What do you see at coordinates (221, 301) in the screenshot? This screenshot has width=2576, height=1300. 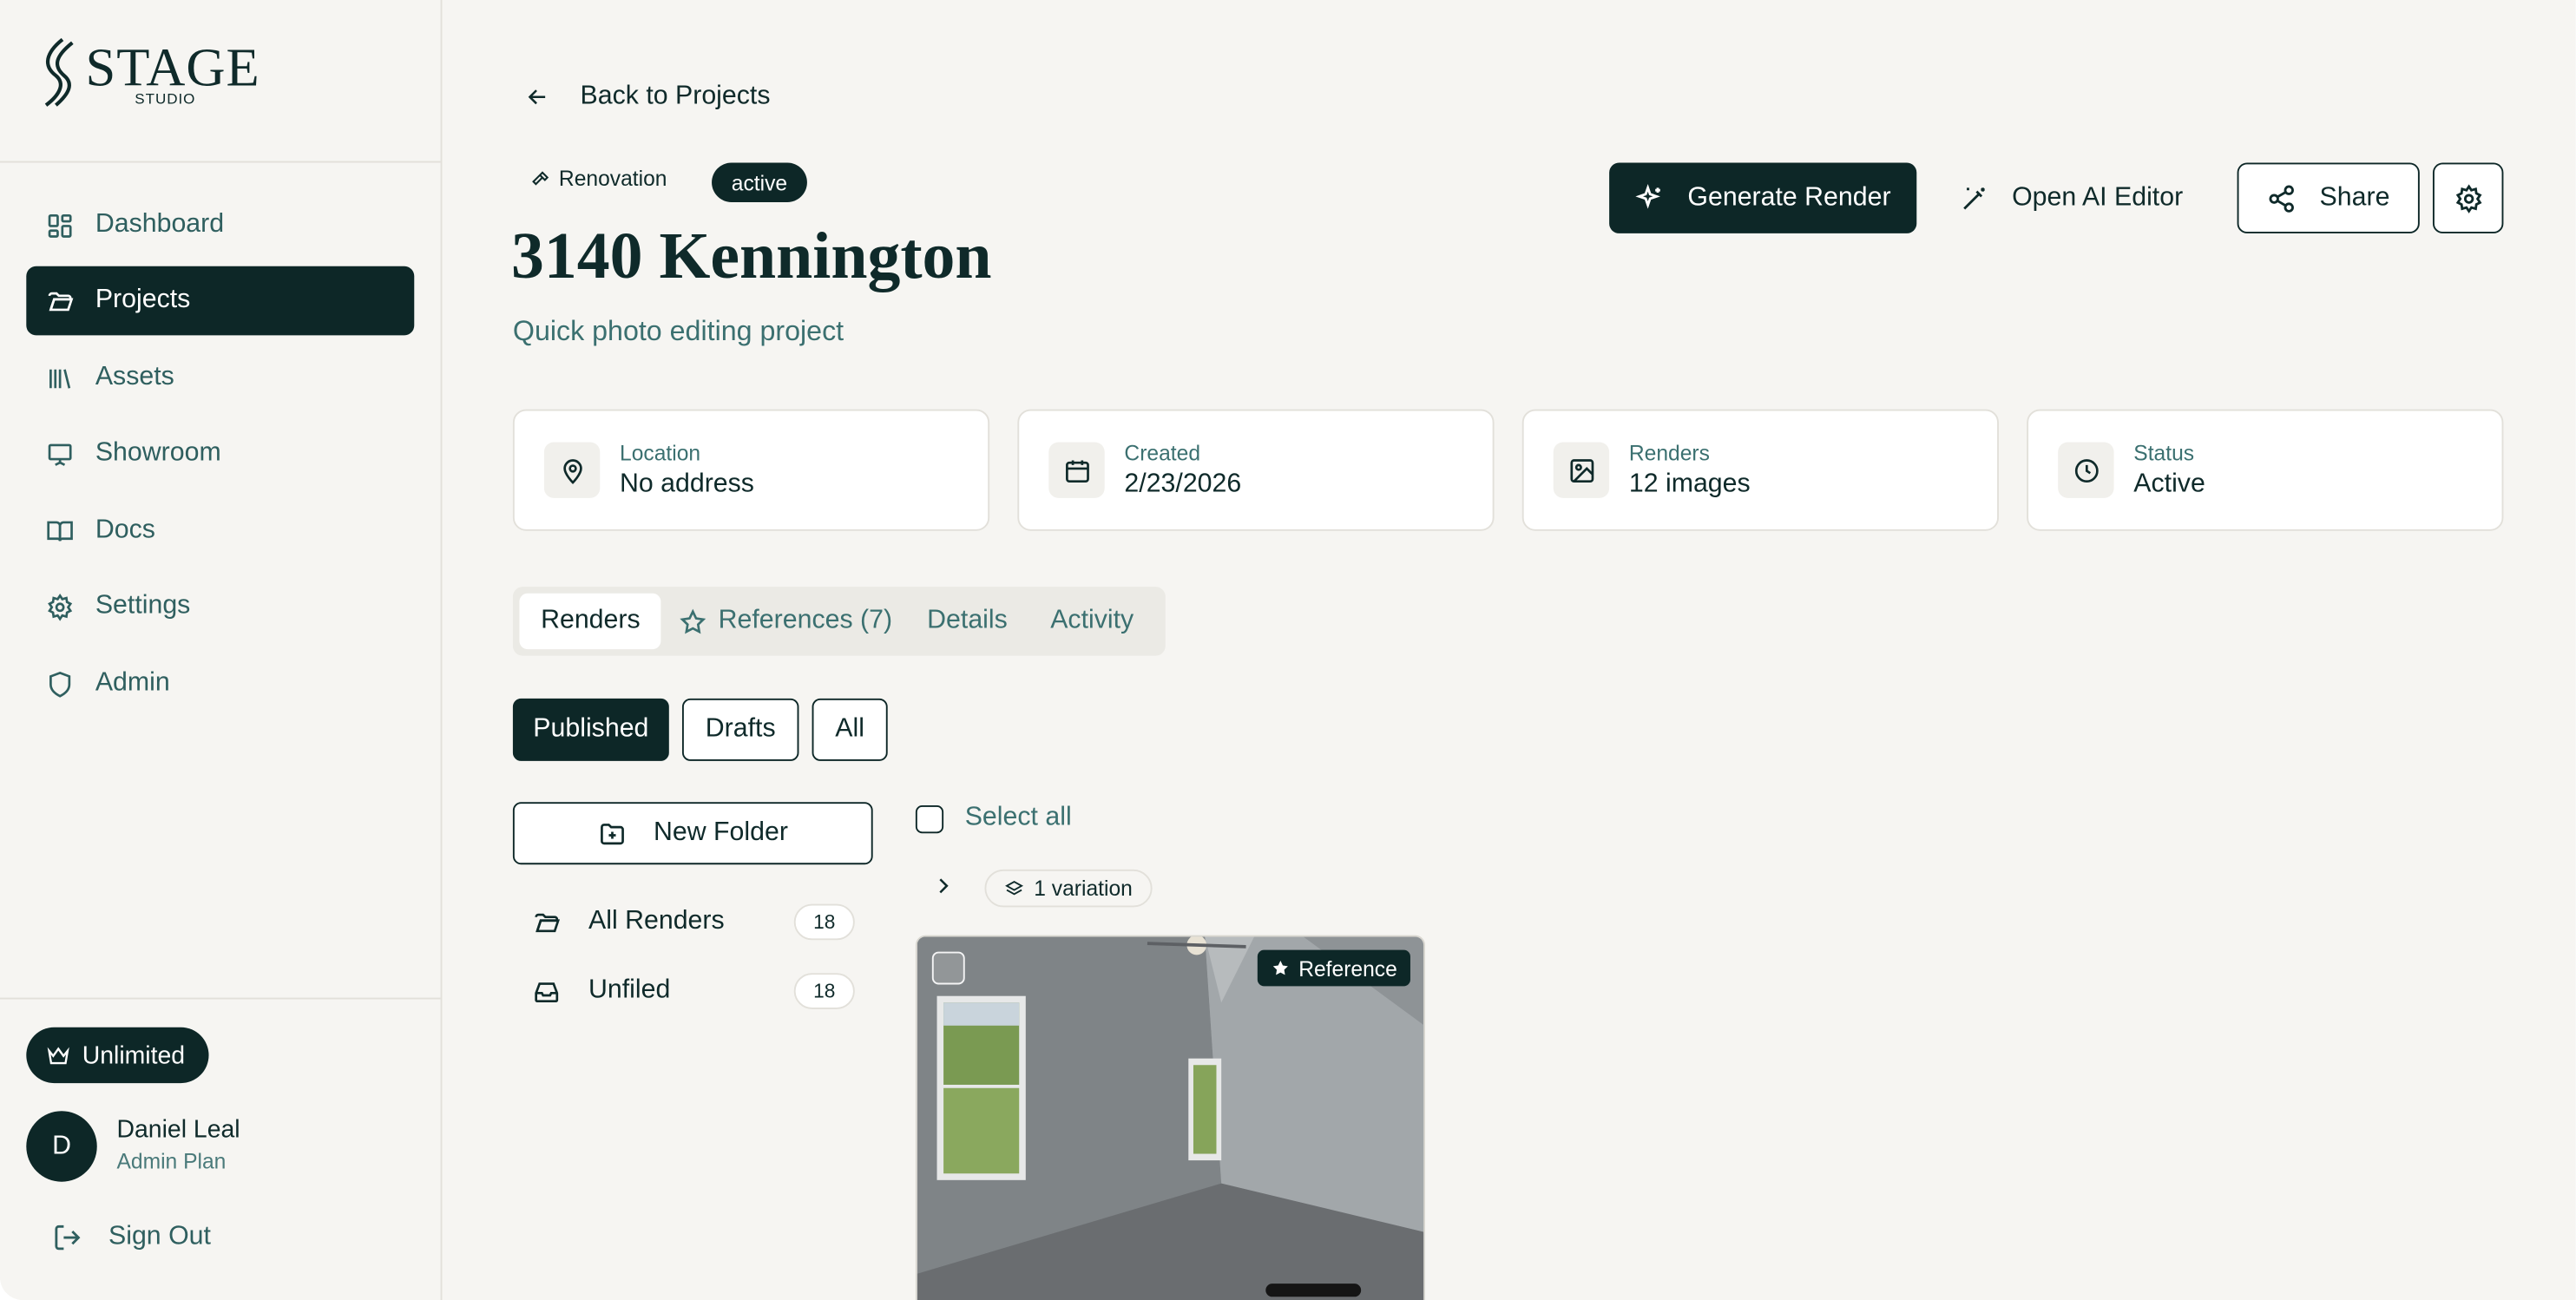 I see `sidebar-item-projects: Projects` at bounding box center [221, 301].